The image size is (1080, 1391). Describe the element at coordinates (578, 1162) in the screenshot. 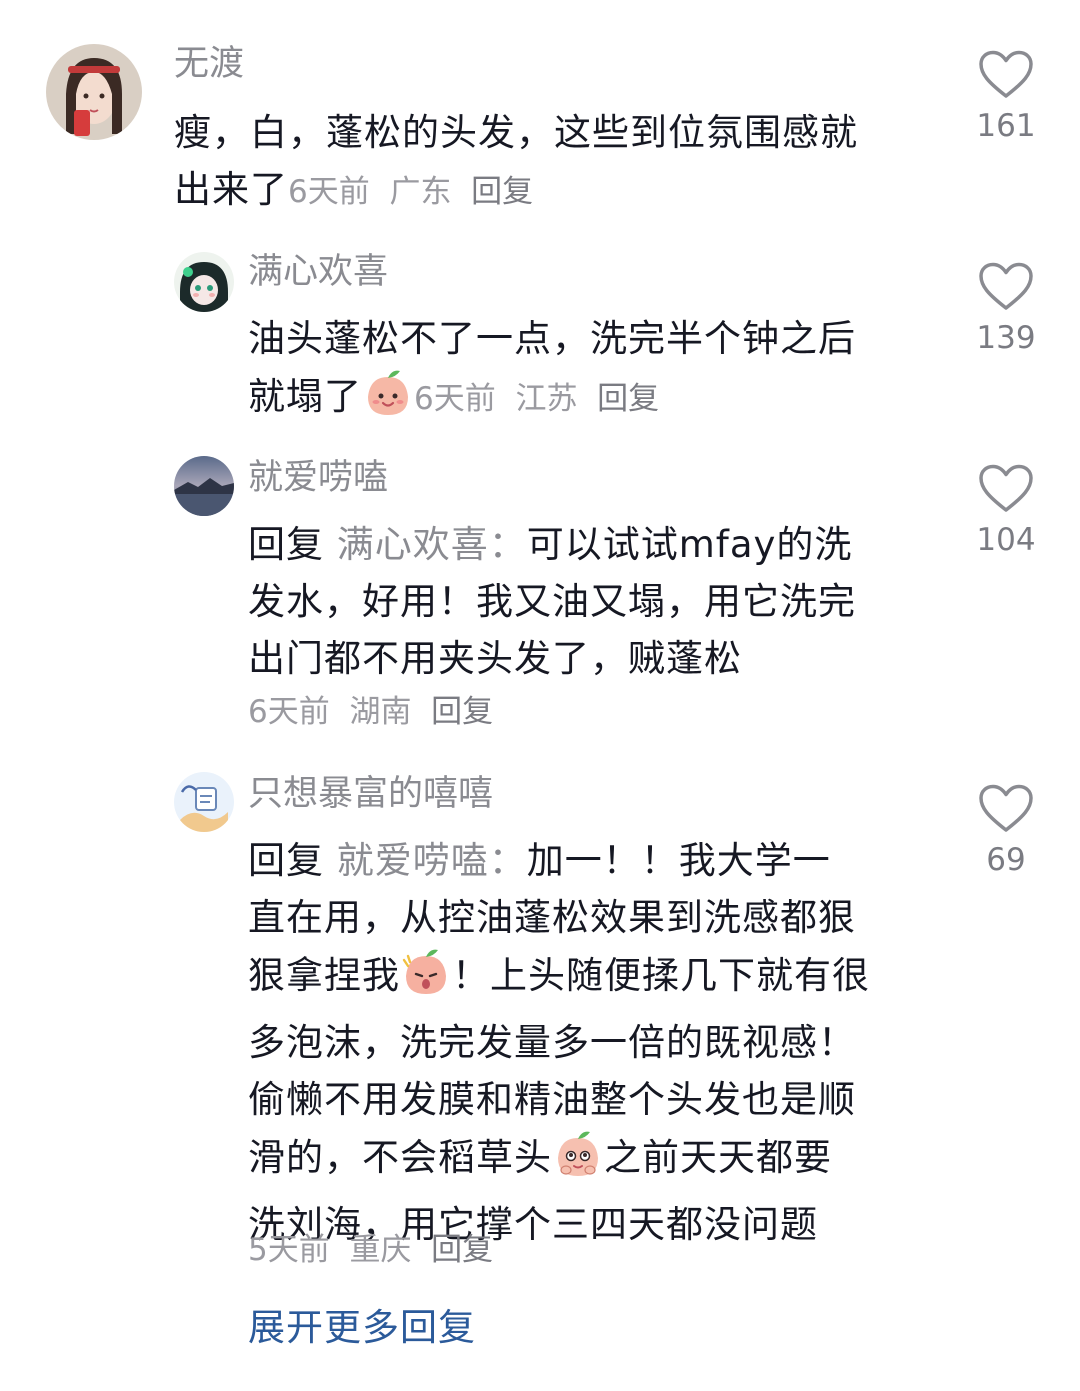

I see `peach-hopeful-emoji` at that location.